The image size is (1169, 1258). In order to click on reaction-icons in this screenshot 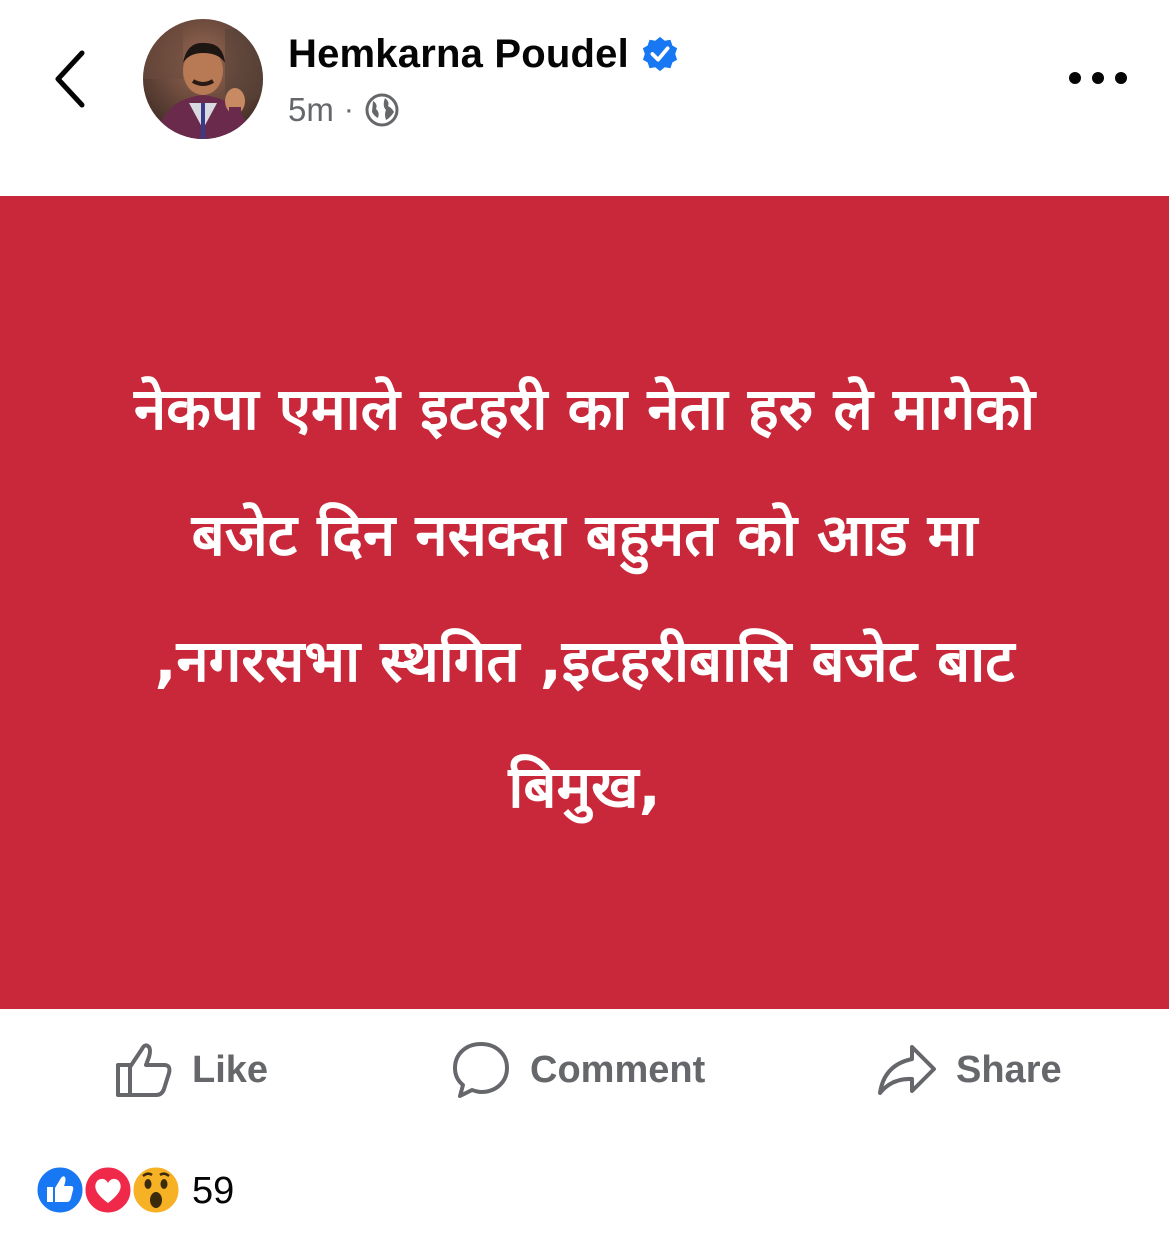, I will do `click(109, 1191)`.